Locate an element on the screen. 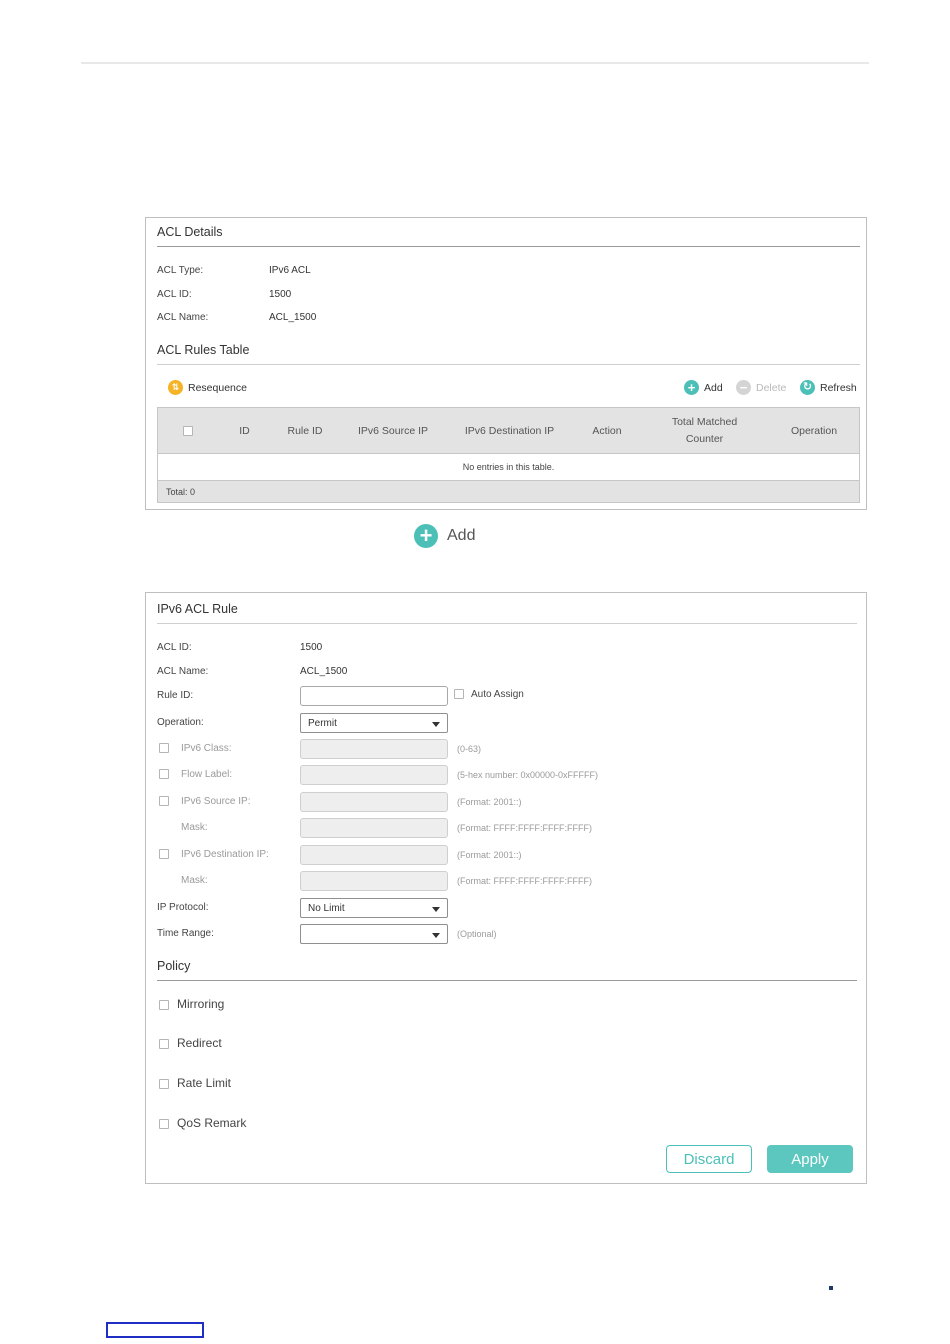 The width and height of the screenshot is (950, 1344). dest-mask-label: Mask: is located at coordinates (194, 880).